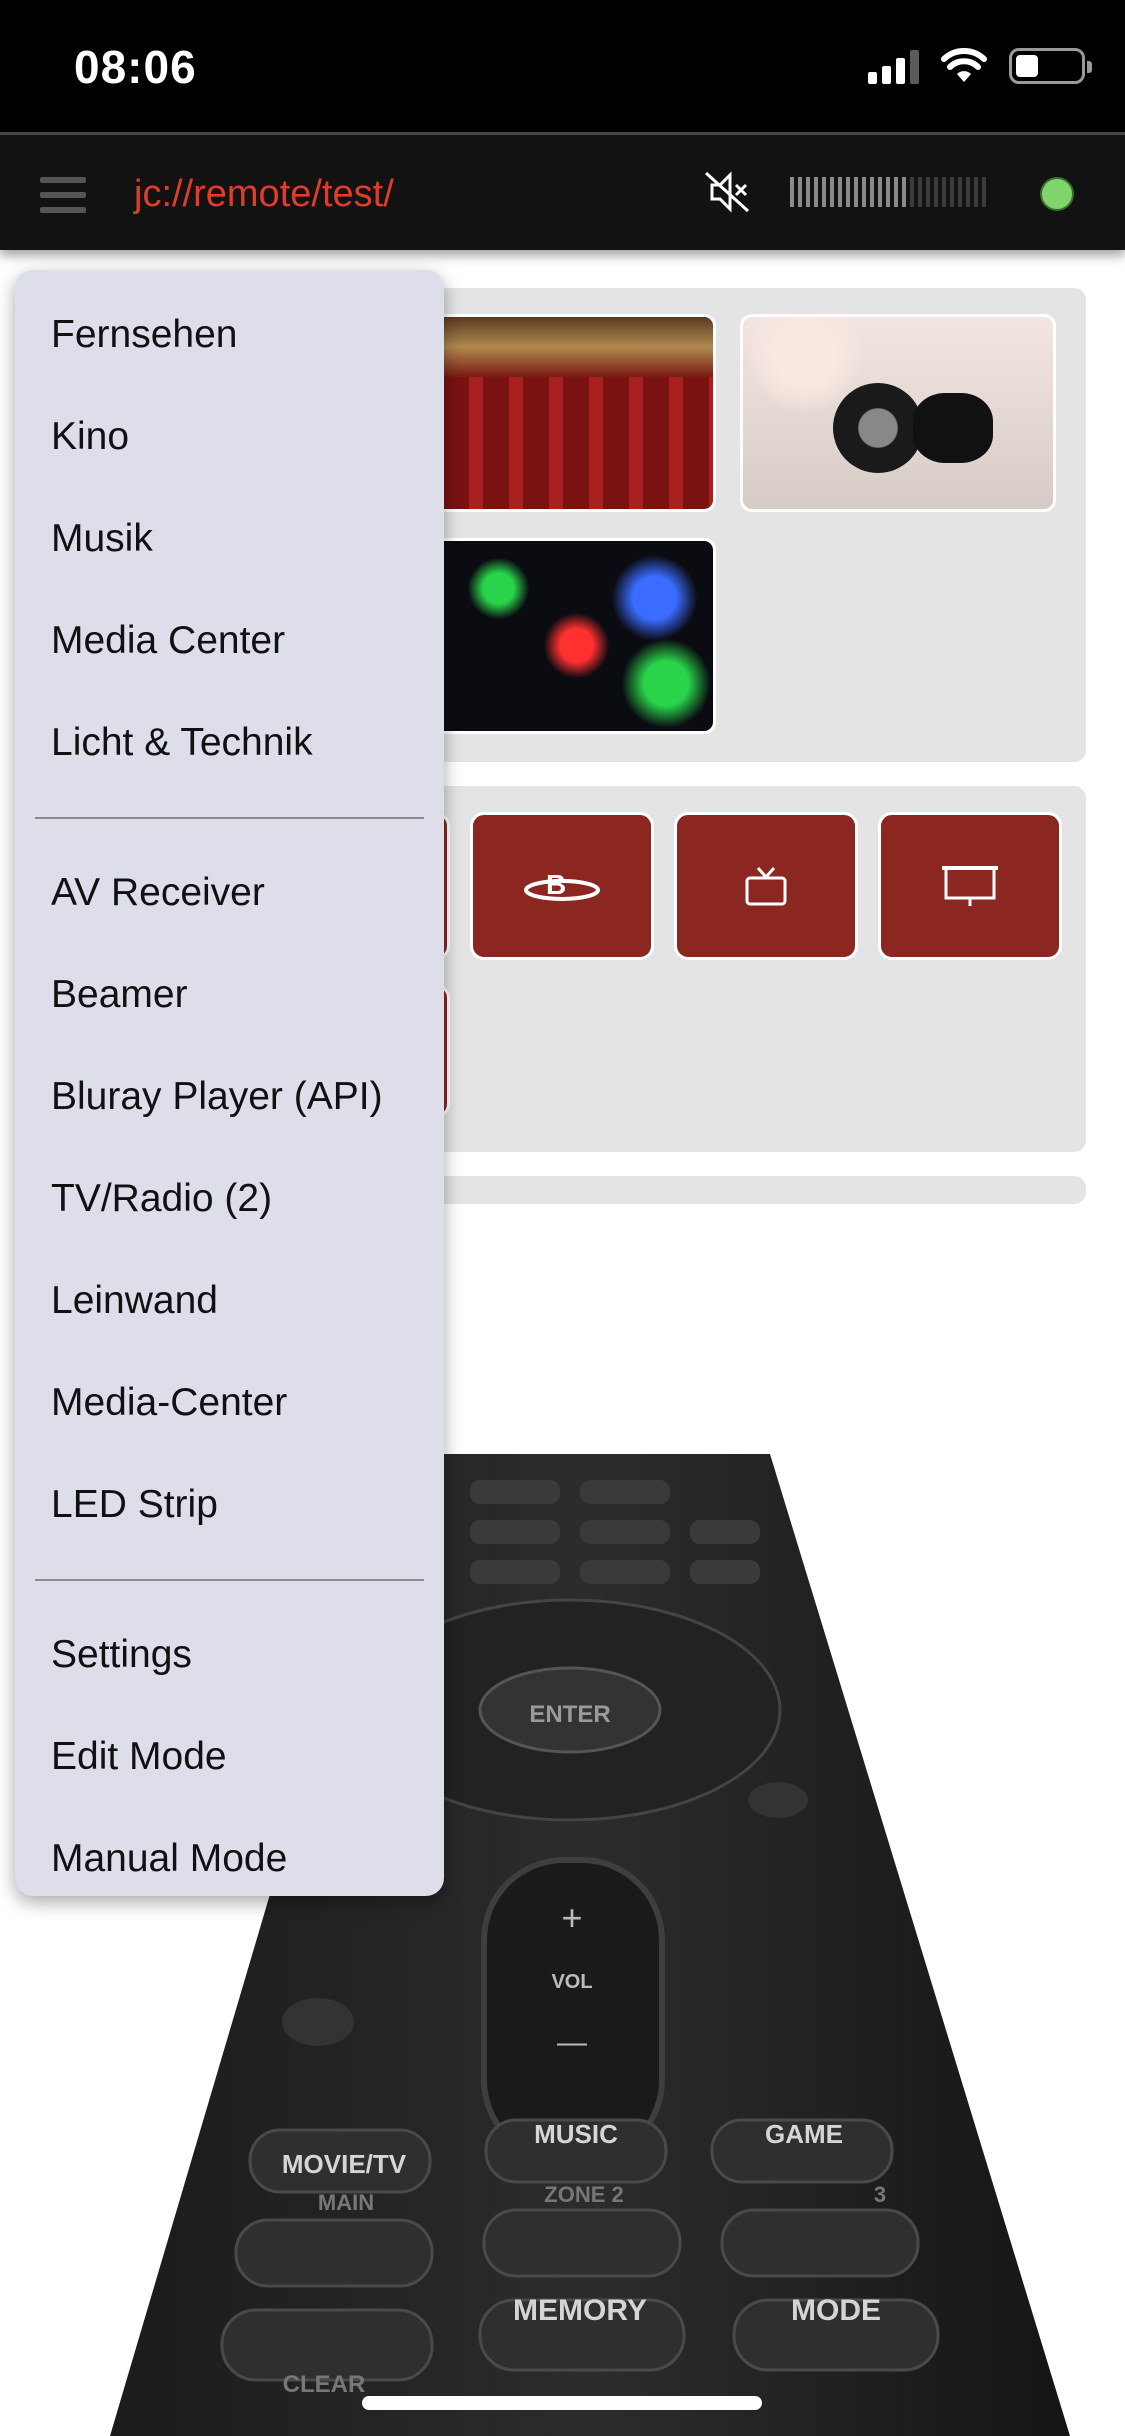 This screenshot has height=2436, width=1125. Describe the element at coordinates (229, 1097) in the screenshot. I see `menu-item: Bluray Player (API)` at that location.